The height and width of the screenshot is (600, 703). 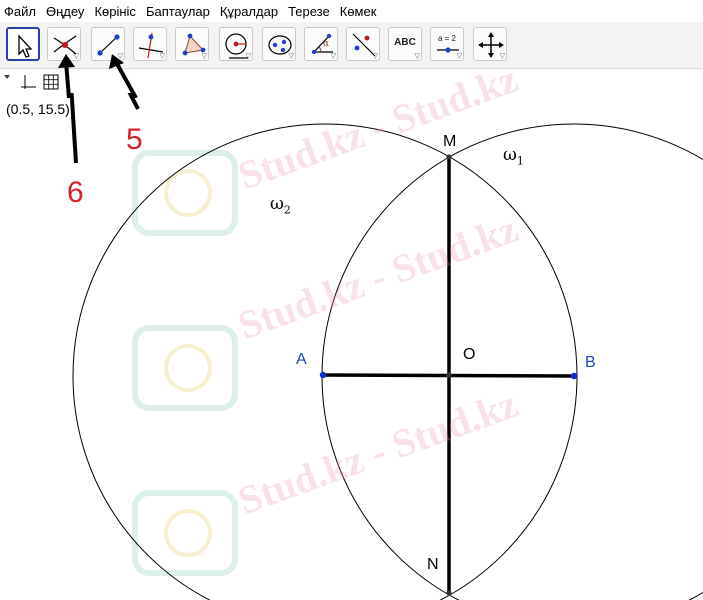 I want to click on angle-tool-button: α ▽, so click(x=321, y=44).